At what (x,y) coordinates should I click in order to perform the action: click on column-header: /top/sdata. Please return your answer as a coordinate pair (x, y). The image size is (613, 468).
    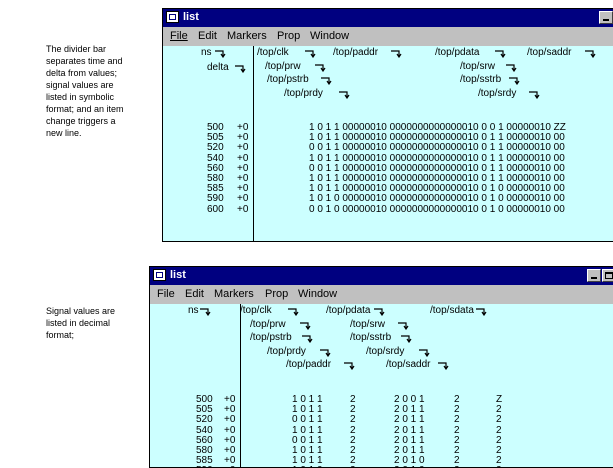
    Looking at the image, I should click on (452, 310).